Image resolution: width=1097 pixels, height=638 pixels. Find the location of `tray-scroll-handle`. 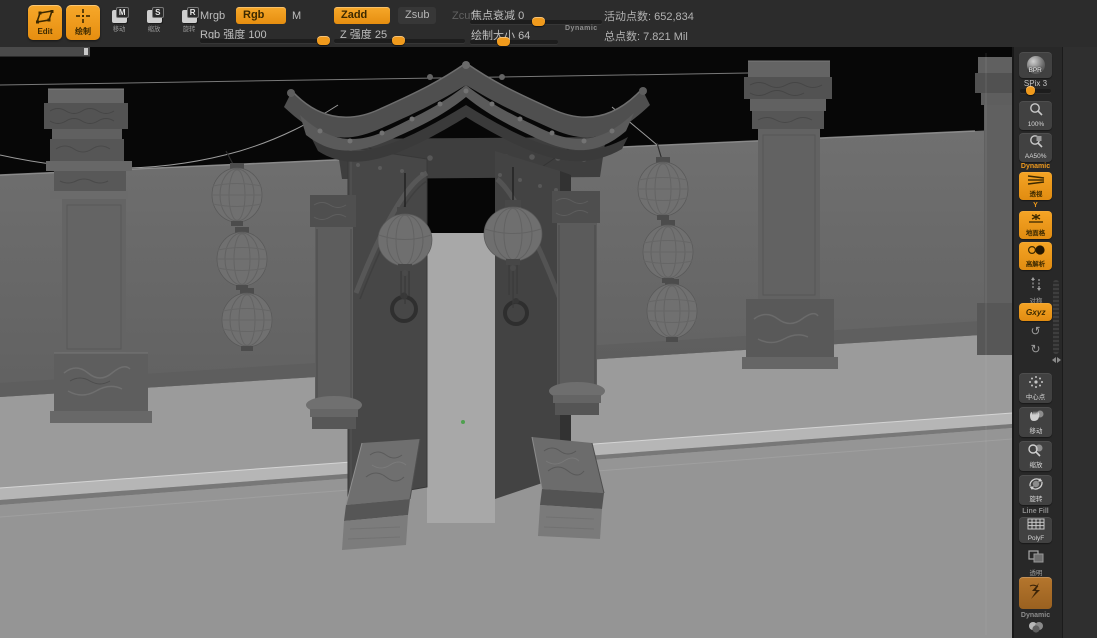

tray-scroll-handle is located at coordinates (1056, 317).